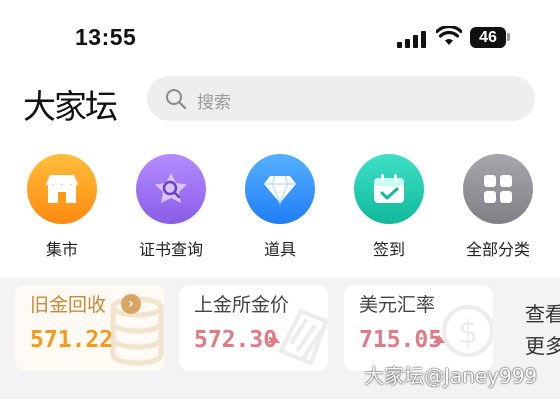 This screenshot has width=560, height=399. What do you see at coordinates (62, 189) in the screenshot?
I see `shop-icon` at bounding box center [62, 189].